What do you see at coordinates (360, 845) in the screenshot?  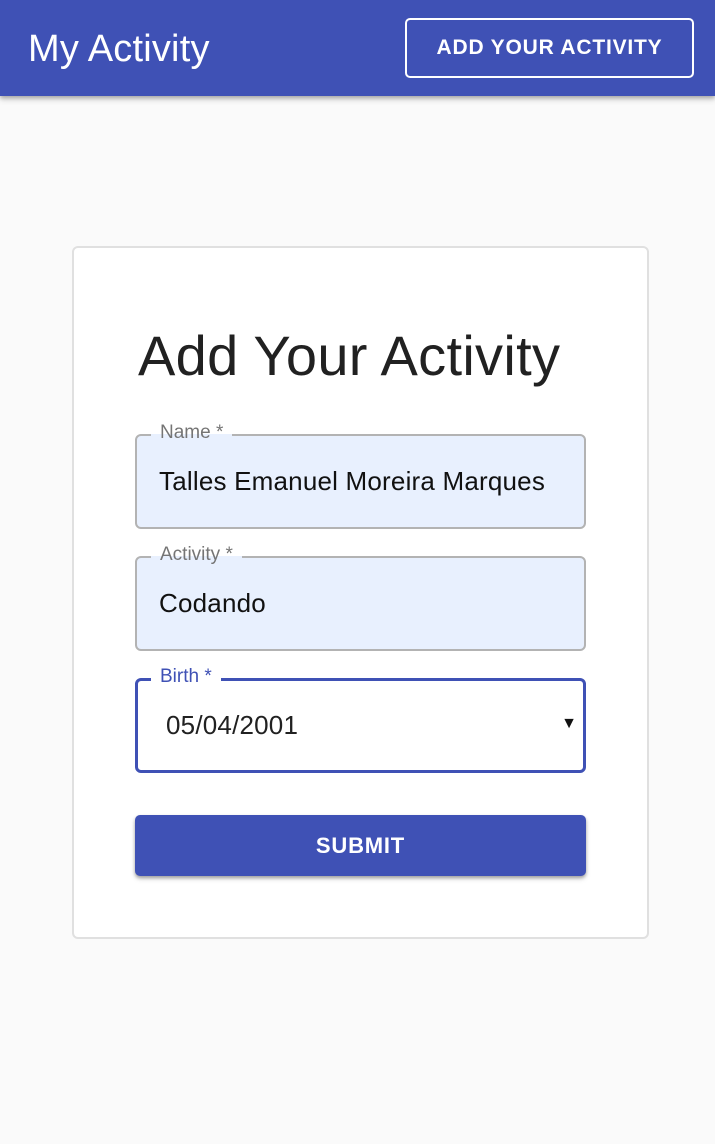 I see `submit-button: SUBMIT` at bounding box center [360, 845].